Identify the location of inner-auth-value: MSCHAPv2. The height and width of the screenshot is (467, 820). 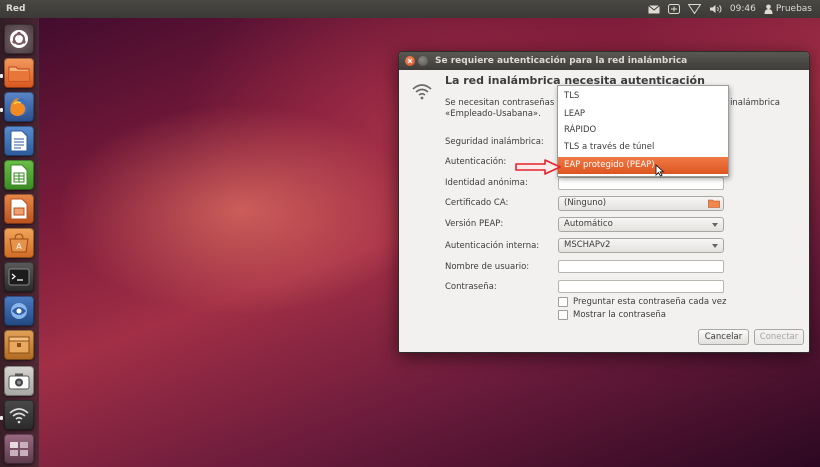
(587, 245).